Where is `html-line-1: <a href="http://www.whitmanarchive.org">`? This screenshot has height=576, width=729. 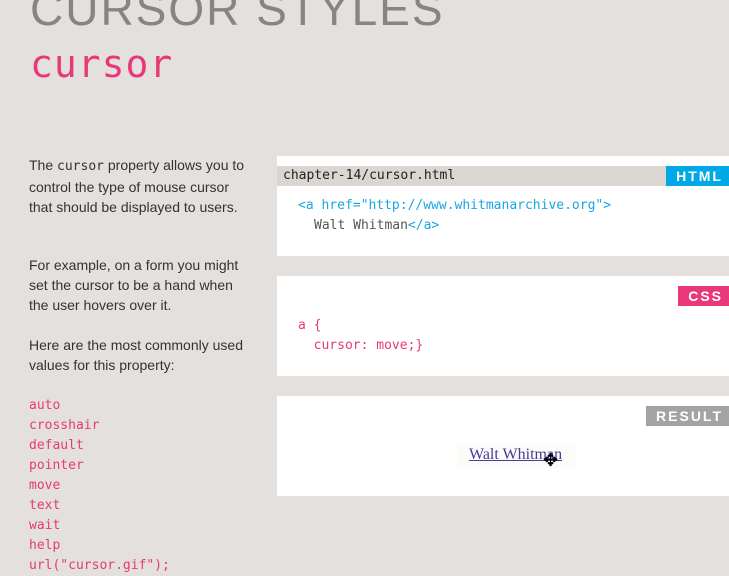
html-line-1: <a href="http://www.whitmanarchive.org"> is located at coordinates (455, 205).